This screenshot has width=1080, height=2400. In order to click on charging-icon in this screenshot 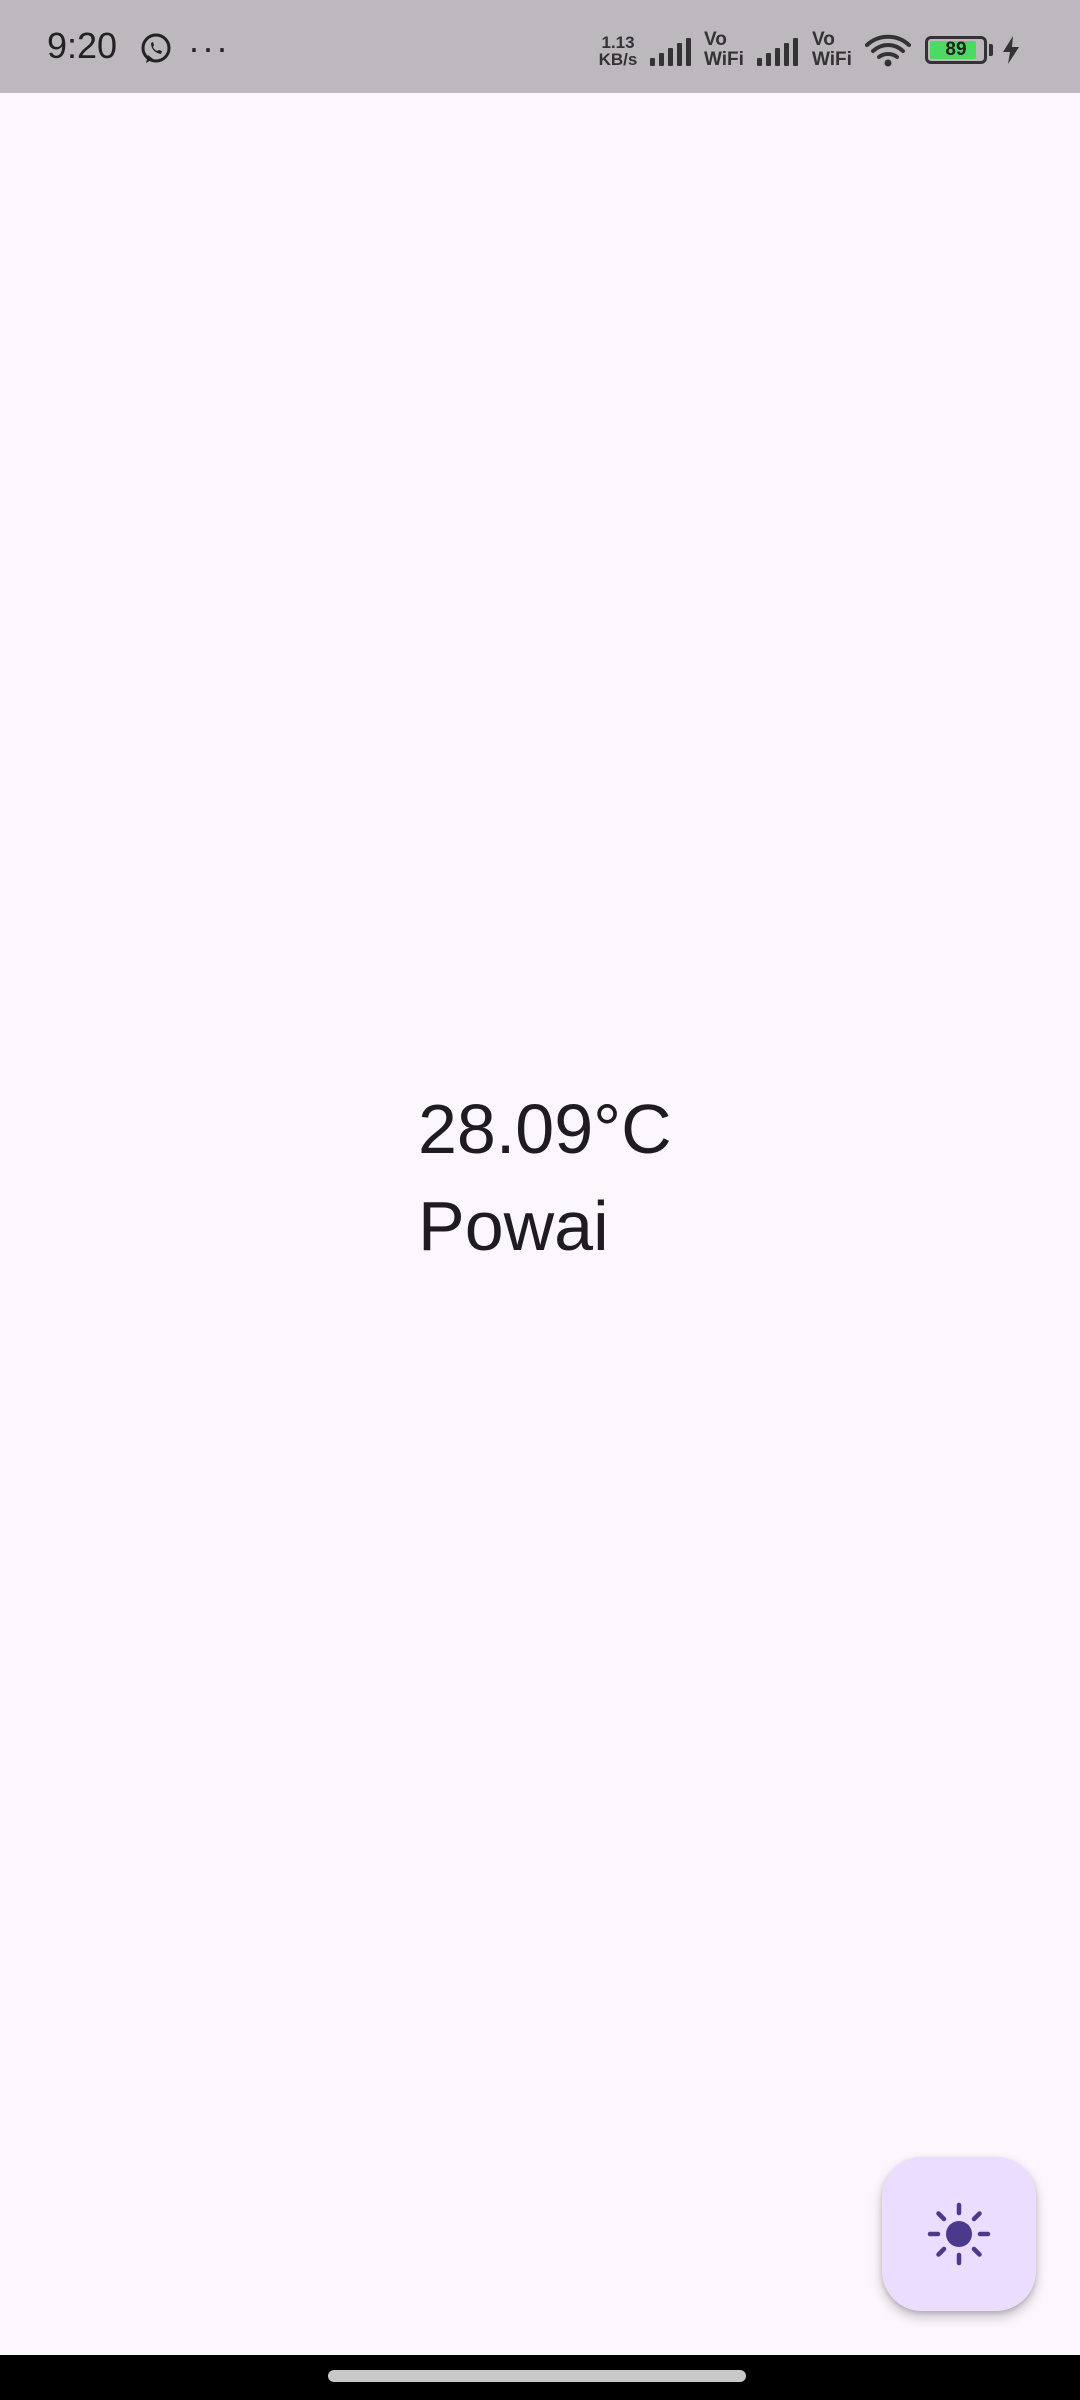, I will do `click(1011, 50)`.